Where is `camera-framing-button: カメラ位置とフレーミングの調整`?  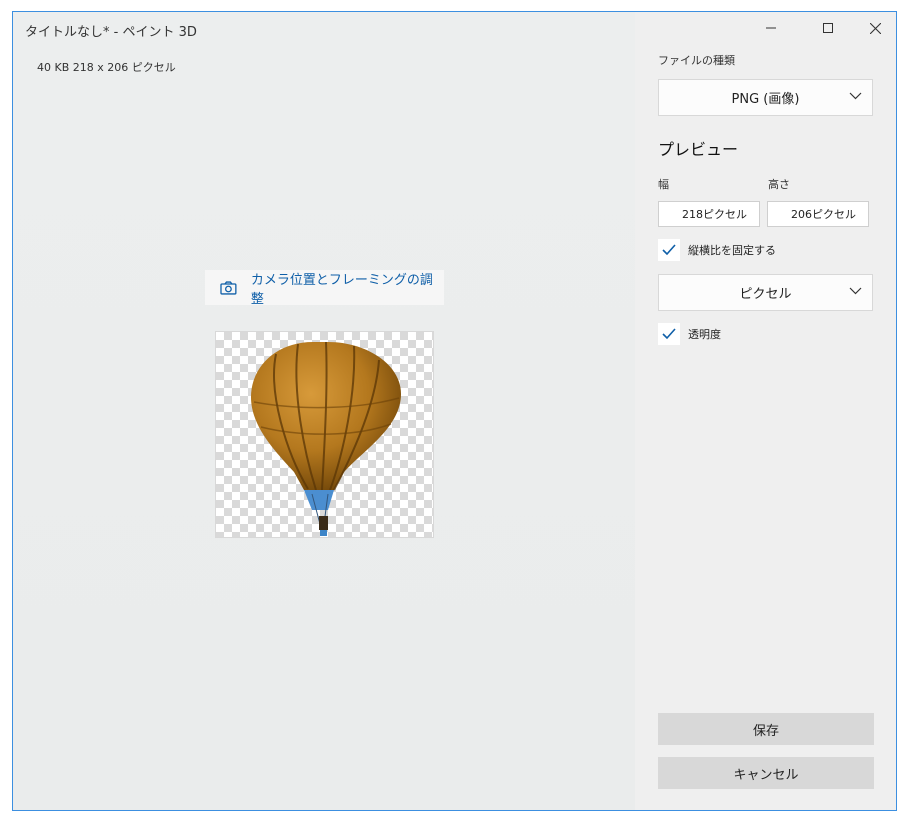 camera-framing-button: カメラ位置とフレーミングの調整 is located at coordinates (324, 288).